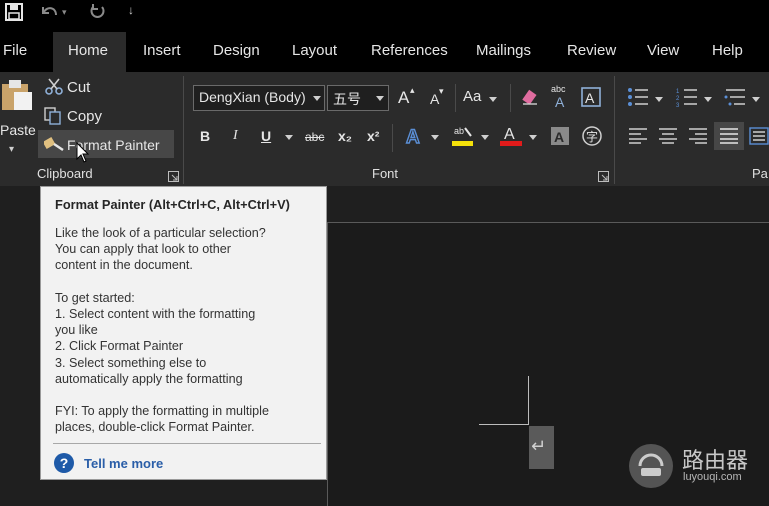 The height and width of the screenshot is (506, 769). I want to click on tooltip-line: FYI: To apply the formatting in multiple, so click(162, 411).